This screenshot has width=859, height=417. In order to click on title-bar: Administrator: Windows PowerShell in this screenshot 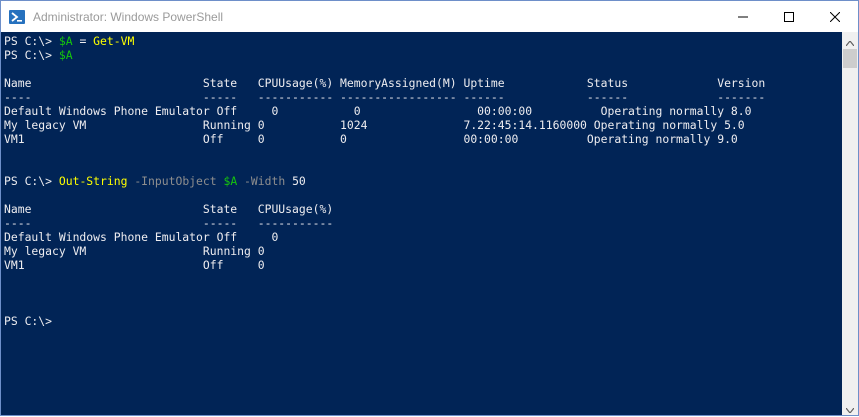, I will do `click(429, 16)`.